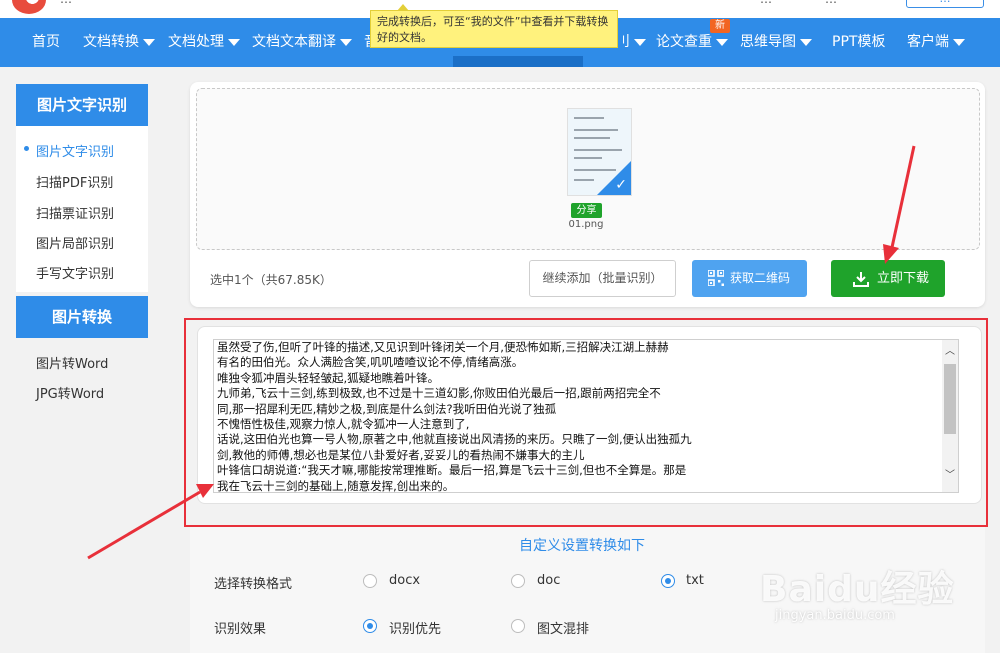  I want to click on nav-active-indicator, so click(518, 61).